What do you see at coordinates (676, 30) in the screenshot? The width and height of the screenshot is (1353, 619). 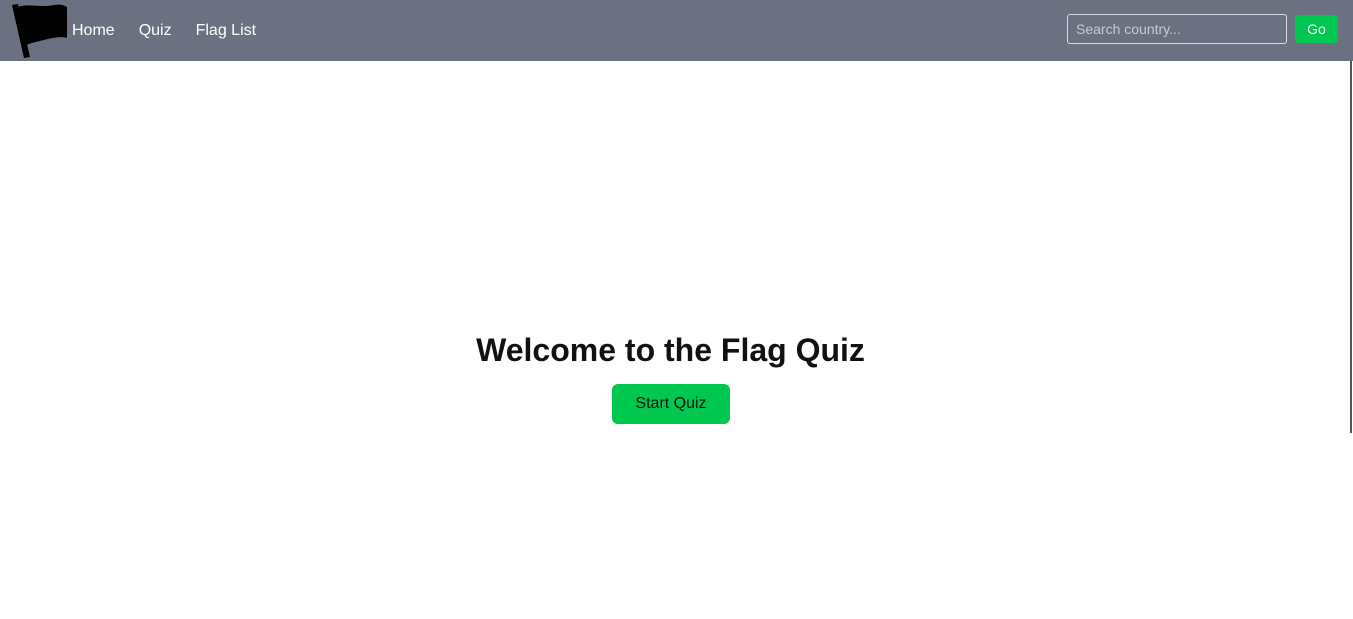 I see `top-navbar: Home Quiz Flag List Go` at bounding box center [676, 30].